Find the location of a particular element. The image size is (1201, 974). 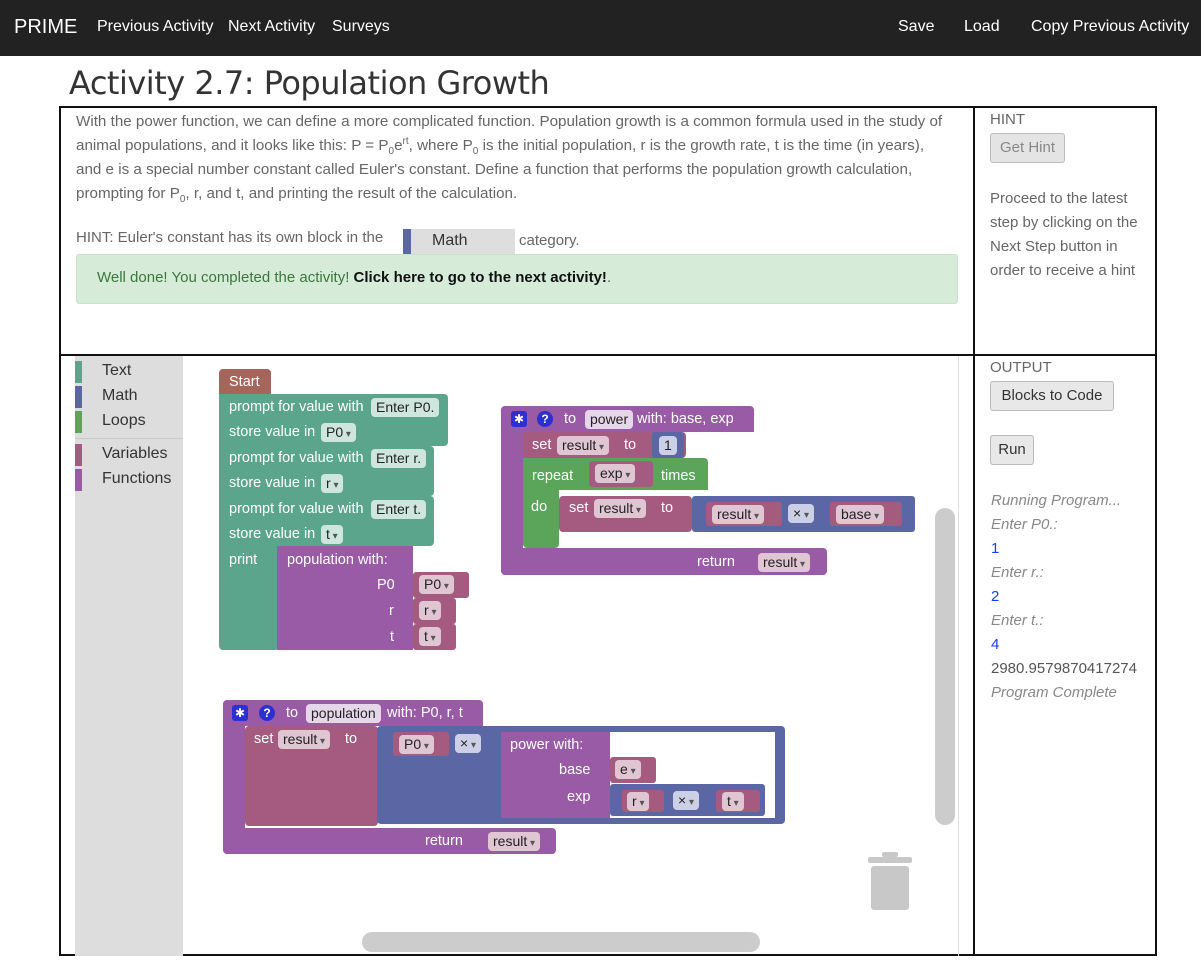

category-math: Math is located at coordinates (129, 397).